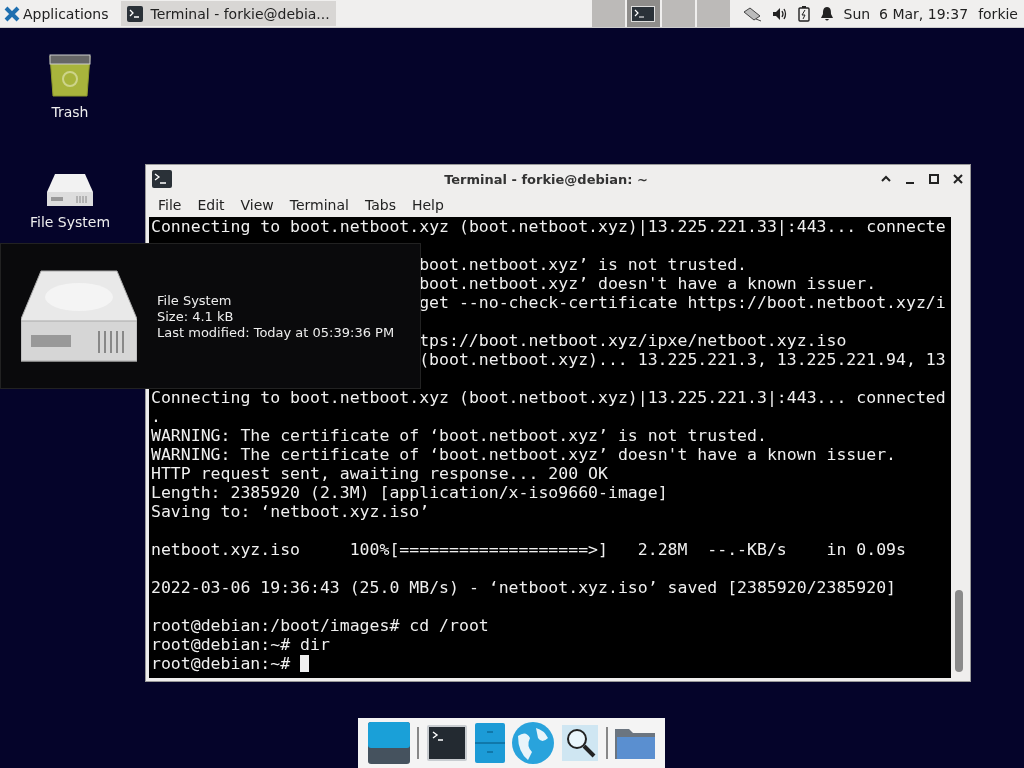  What do you see at coordinates (221, 663) in the screenshot?
I see `terminal-prompt: root@debian:~#` at bounding box center [221, 663].